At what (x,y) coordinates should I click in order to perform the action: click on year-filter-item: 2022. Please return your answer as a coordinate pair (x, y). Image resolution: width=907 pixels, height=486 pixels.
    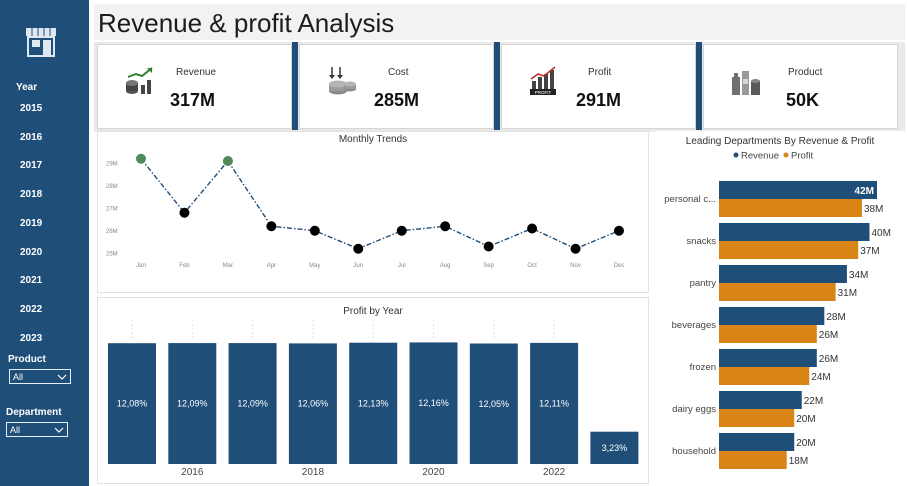
    Looking at the image, I should click on (31, 309).